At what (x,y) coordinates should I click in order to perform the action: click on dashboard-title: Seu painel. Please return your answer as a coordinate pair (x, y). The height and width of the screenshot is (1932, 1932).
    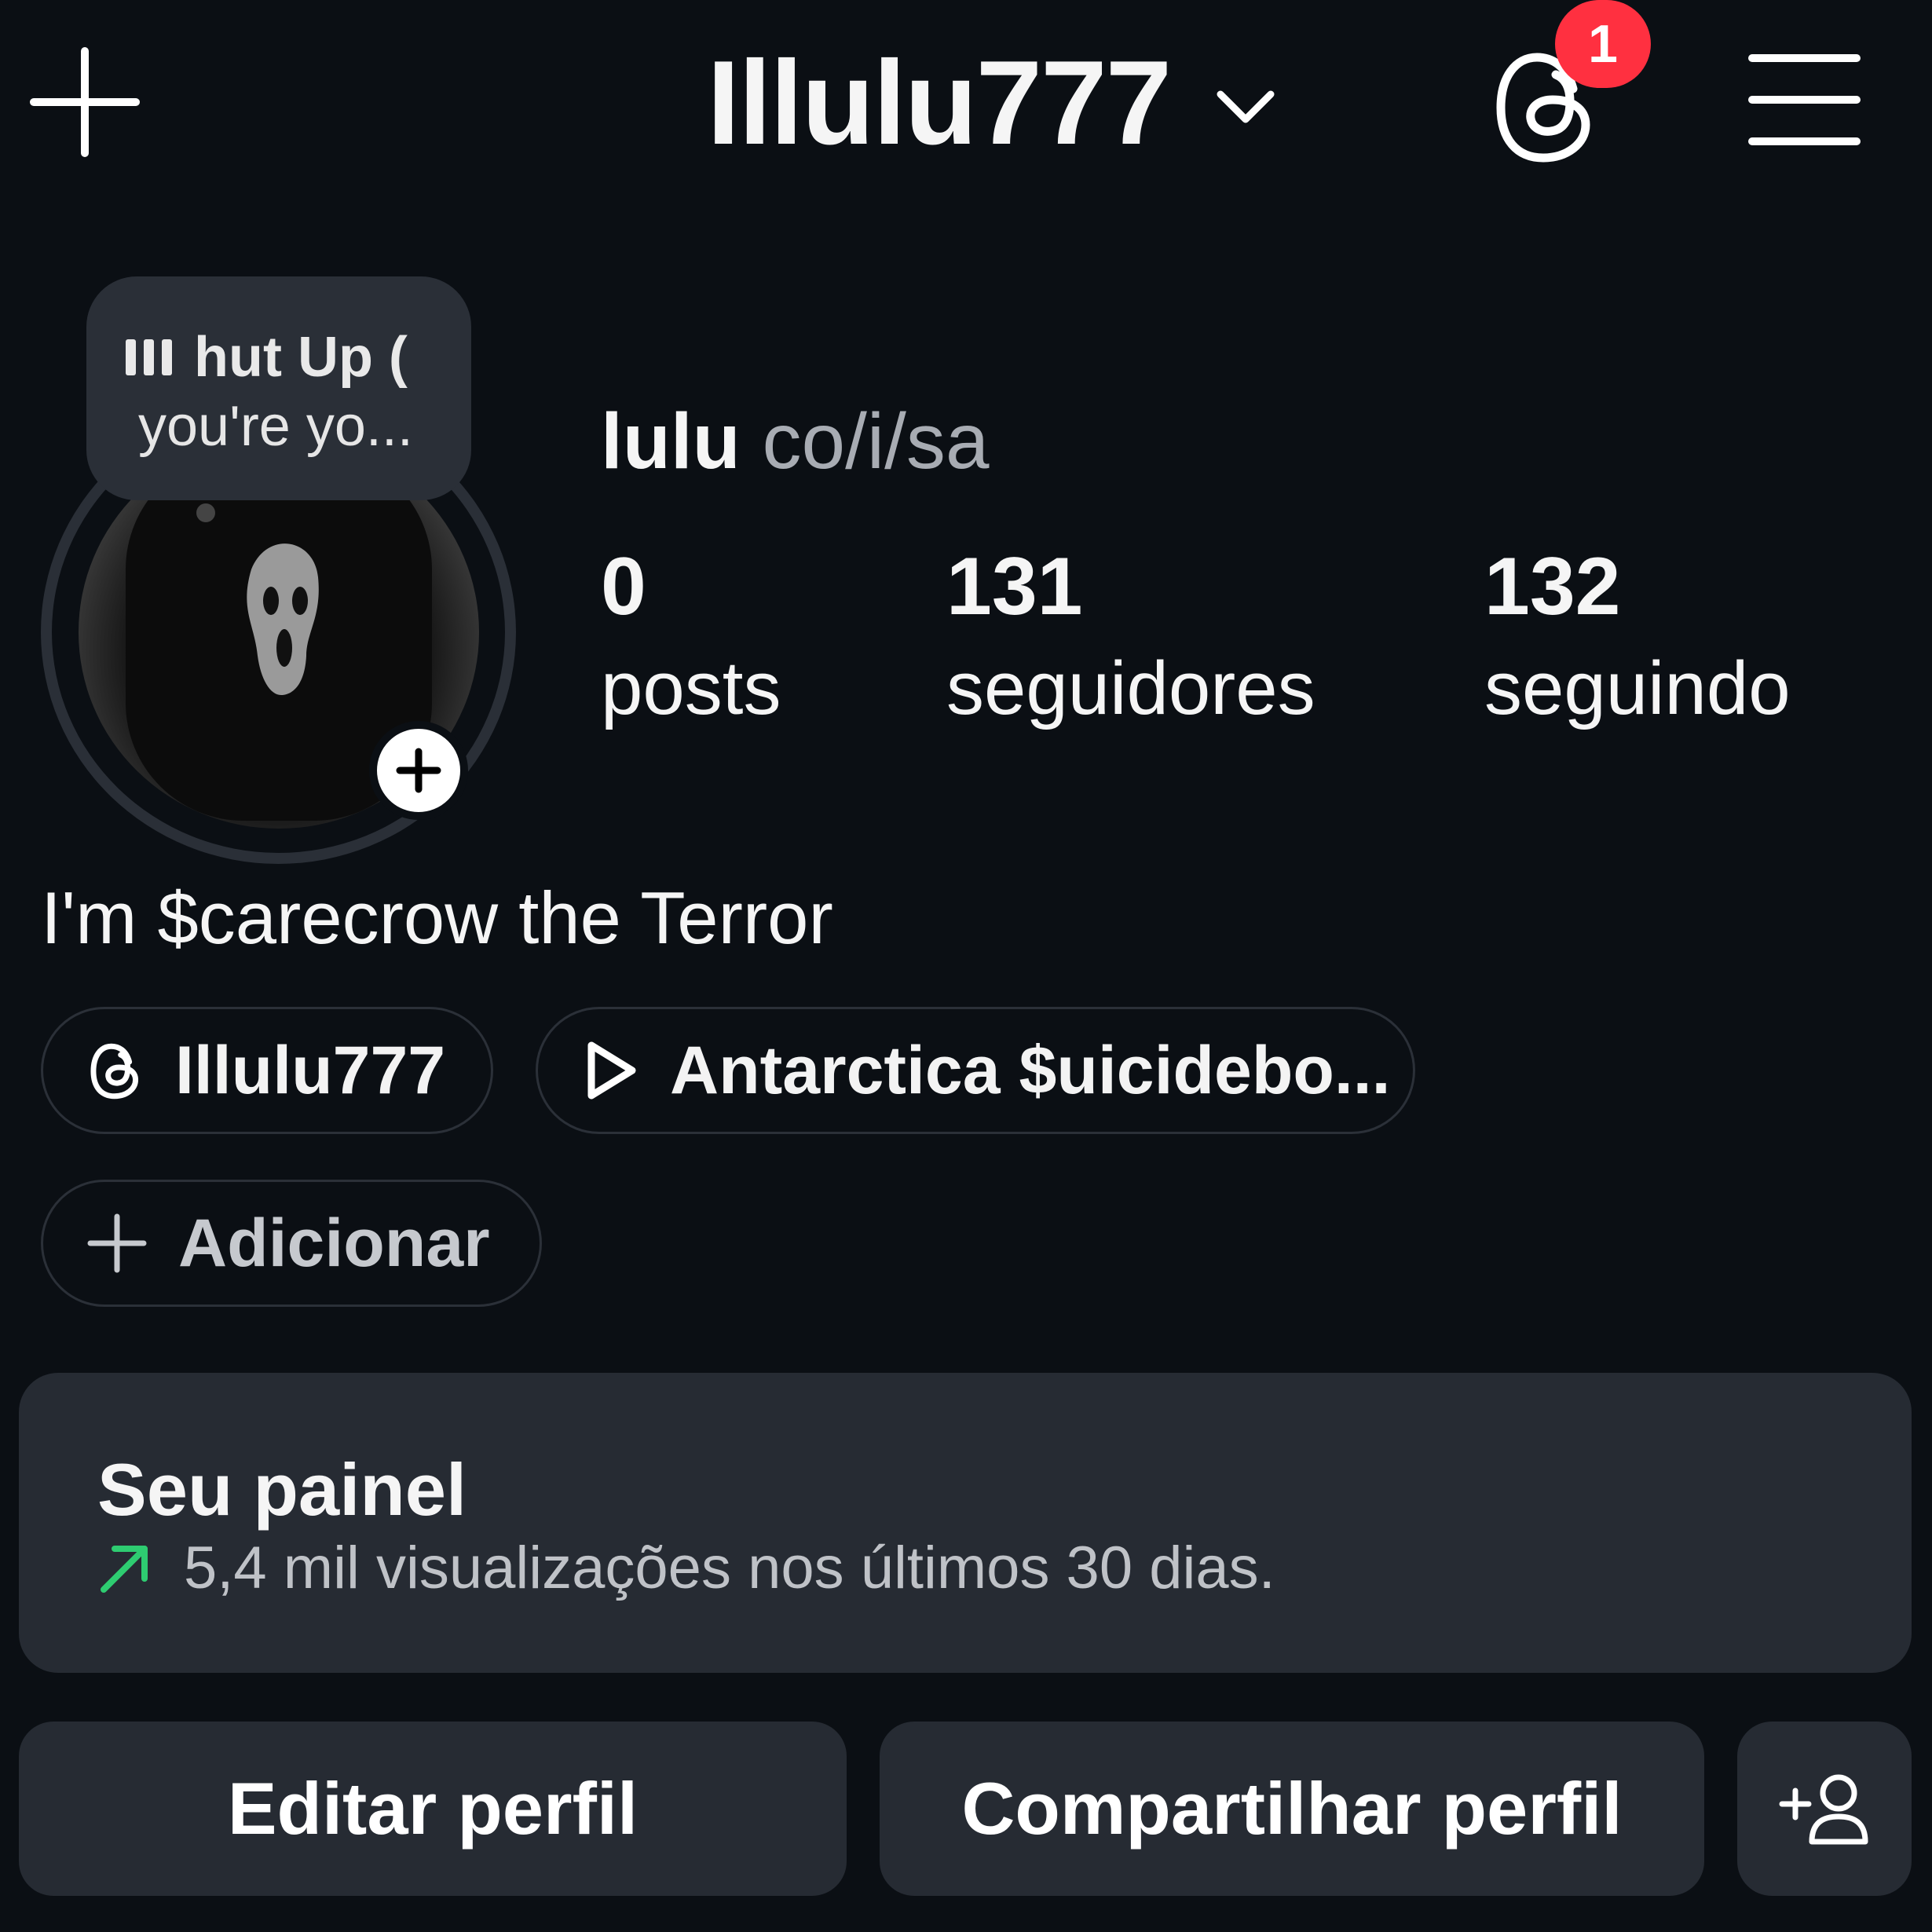
    Looking at the image, I should click on (282, 1489).